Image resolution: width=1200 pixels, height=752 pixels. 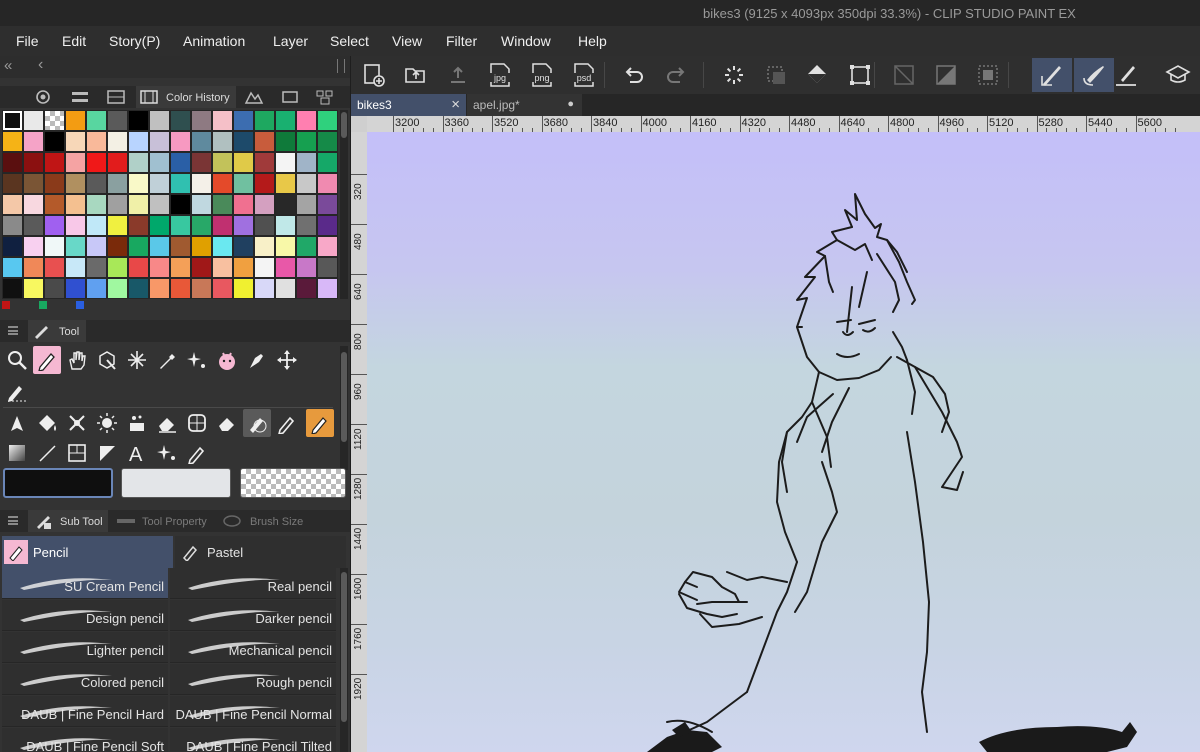 What do you see at coordinates (57, 331) in the screenshot?
I see `tab-tool: Tool` at bounding box center [57, 331].